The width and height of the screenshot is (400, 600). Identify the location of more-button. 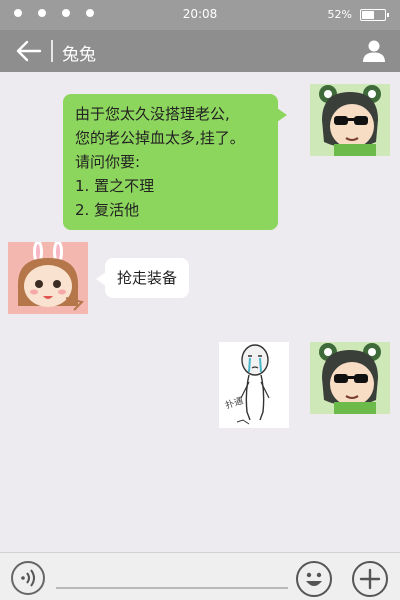
(370, 579).